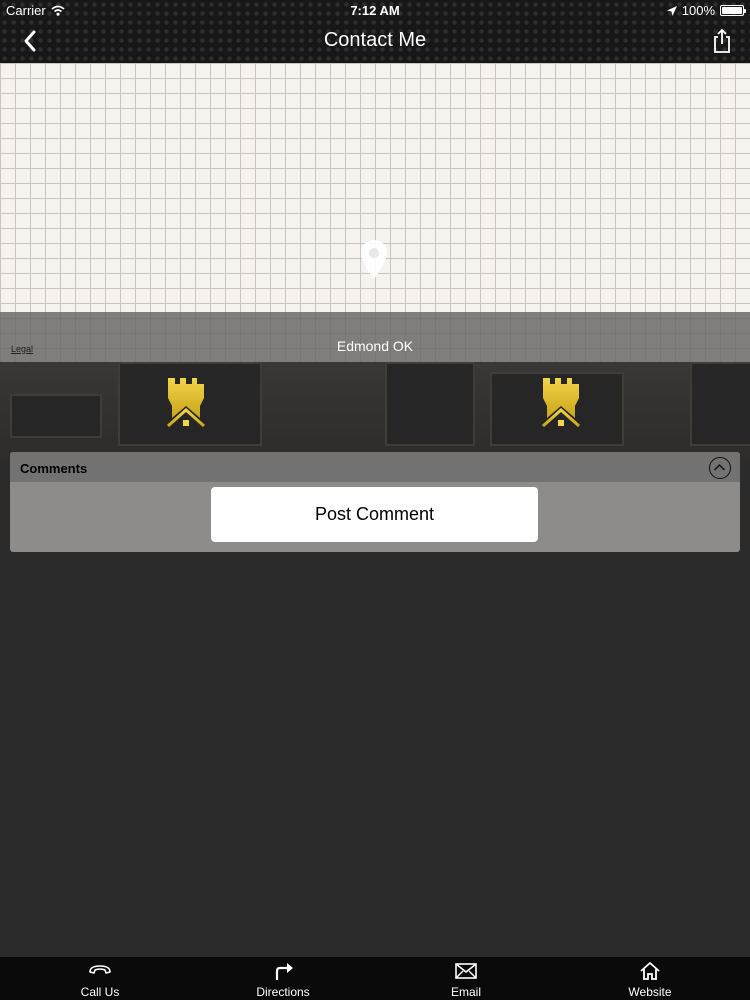 This screenshot has width=750, height=1000. Describe the element at coordinates (466, 971) in the screenshot. I see `envelope-icon` at that location.